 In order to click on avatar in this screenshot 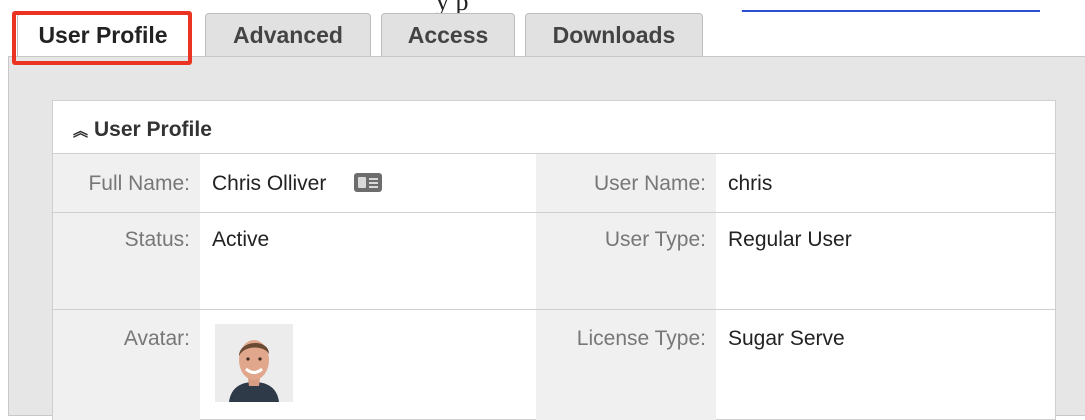, I will do `click(254, 363)`.